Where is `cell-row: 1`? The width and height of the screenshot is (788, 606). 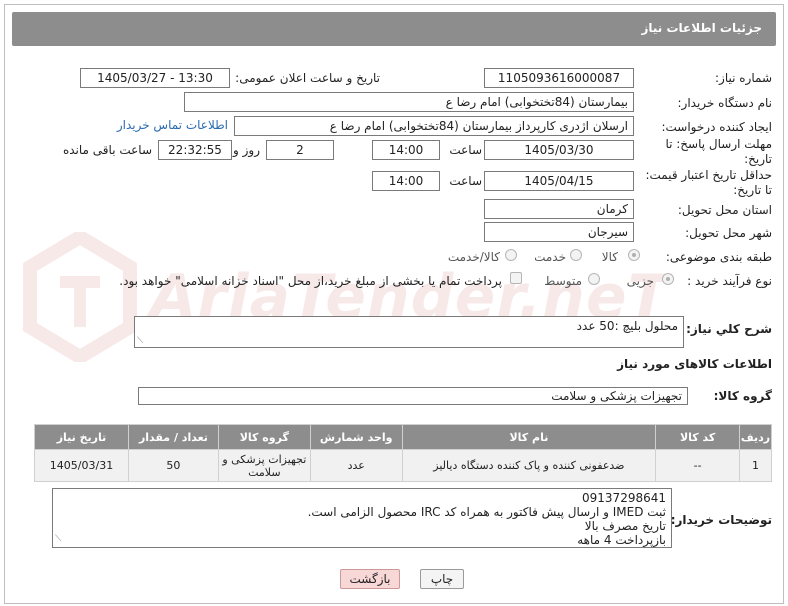 cell-row: 1 is located at coordinates (755, 465).